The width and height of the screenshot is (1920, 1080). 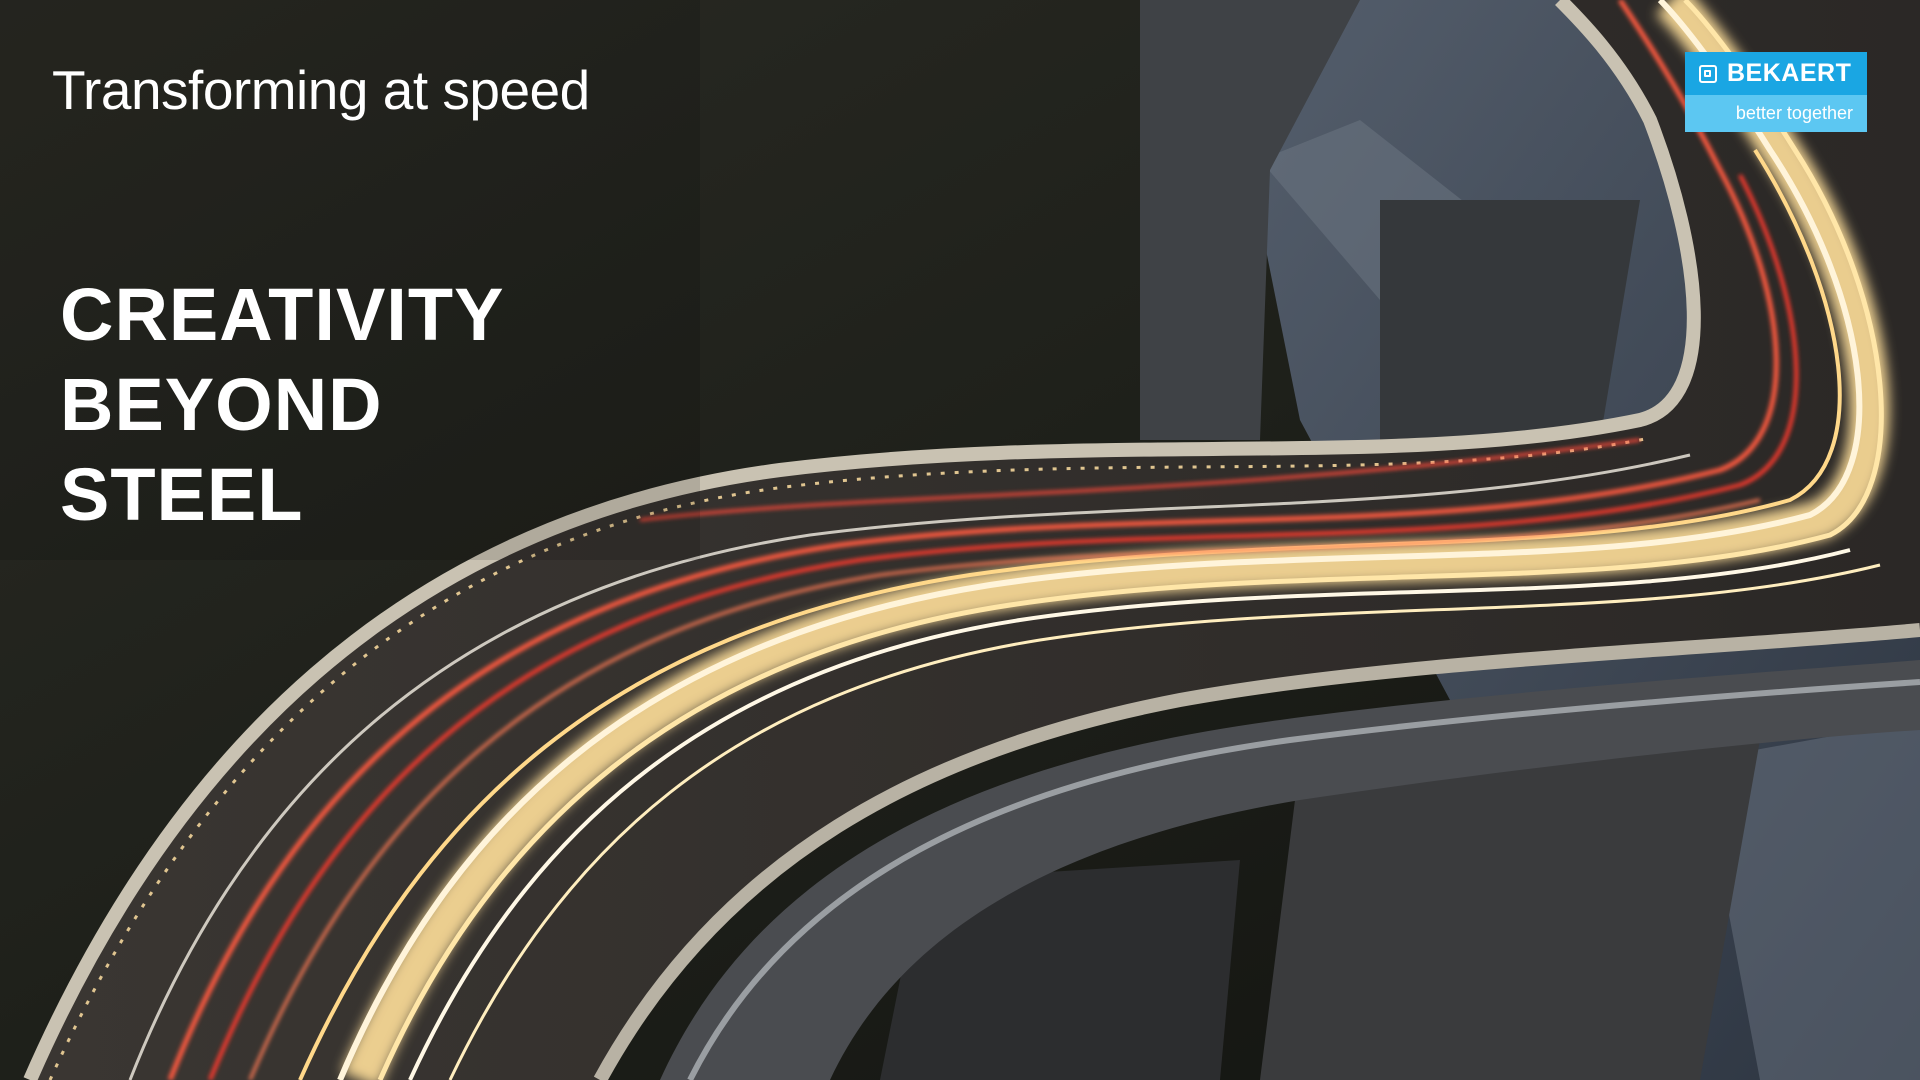 I want to click on bekaert-logo: BEKAERT better together, so click(x=1776, y=92).